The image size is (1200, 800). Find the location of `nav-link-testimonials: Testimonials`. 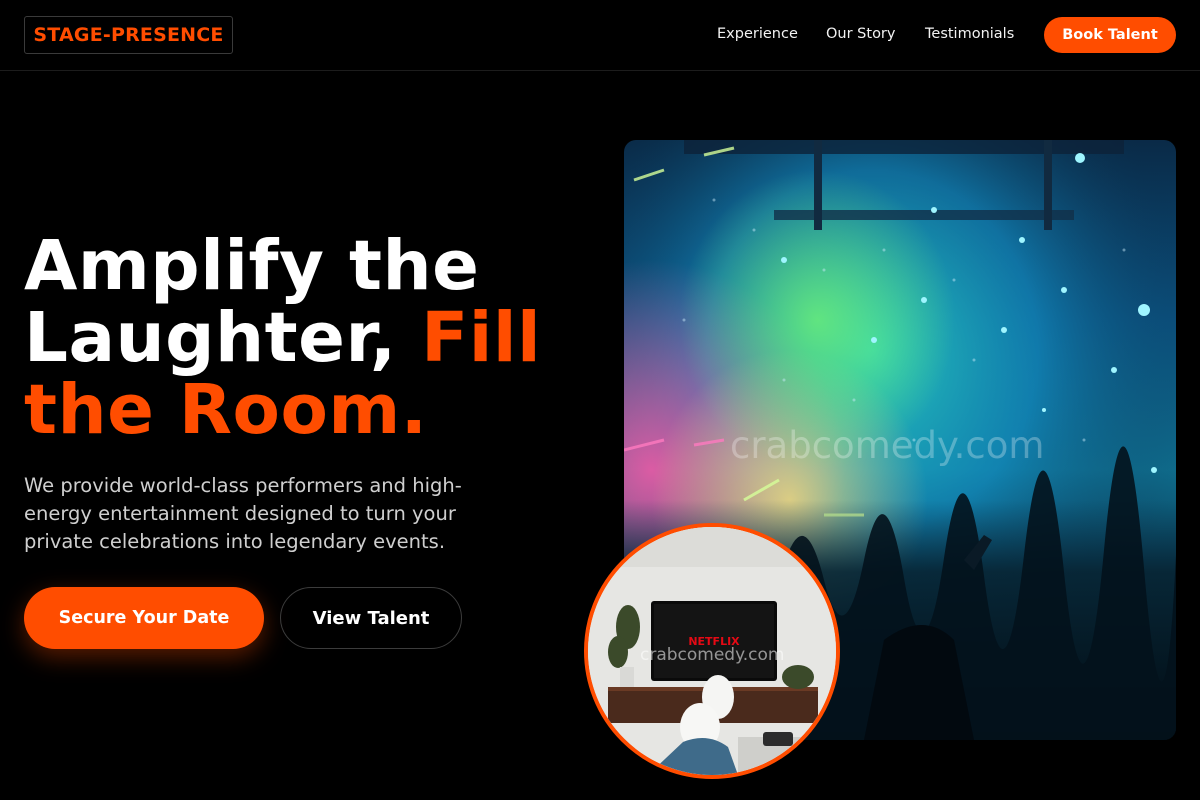

nav-link-testimonials: Testimonials is located at coordinates (969, 34).